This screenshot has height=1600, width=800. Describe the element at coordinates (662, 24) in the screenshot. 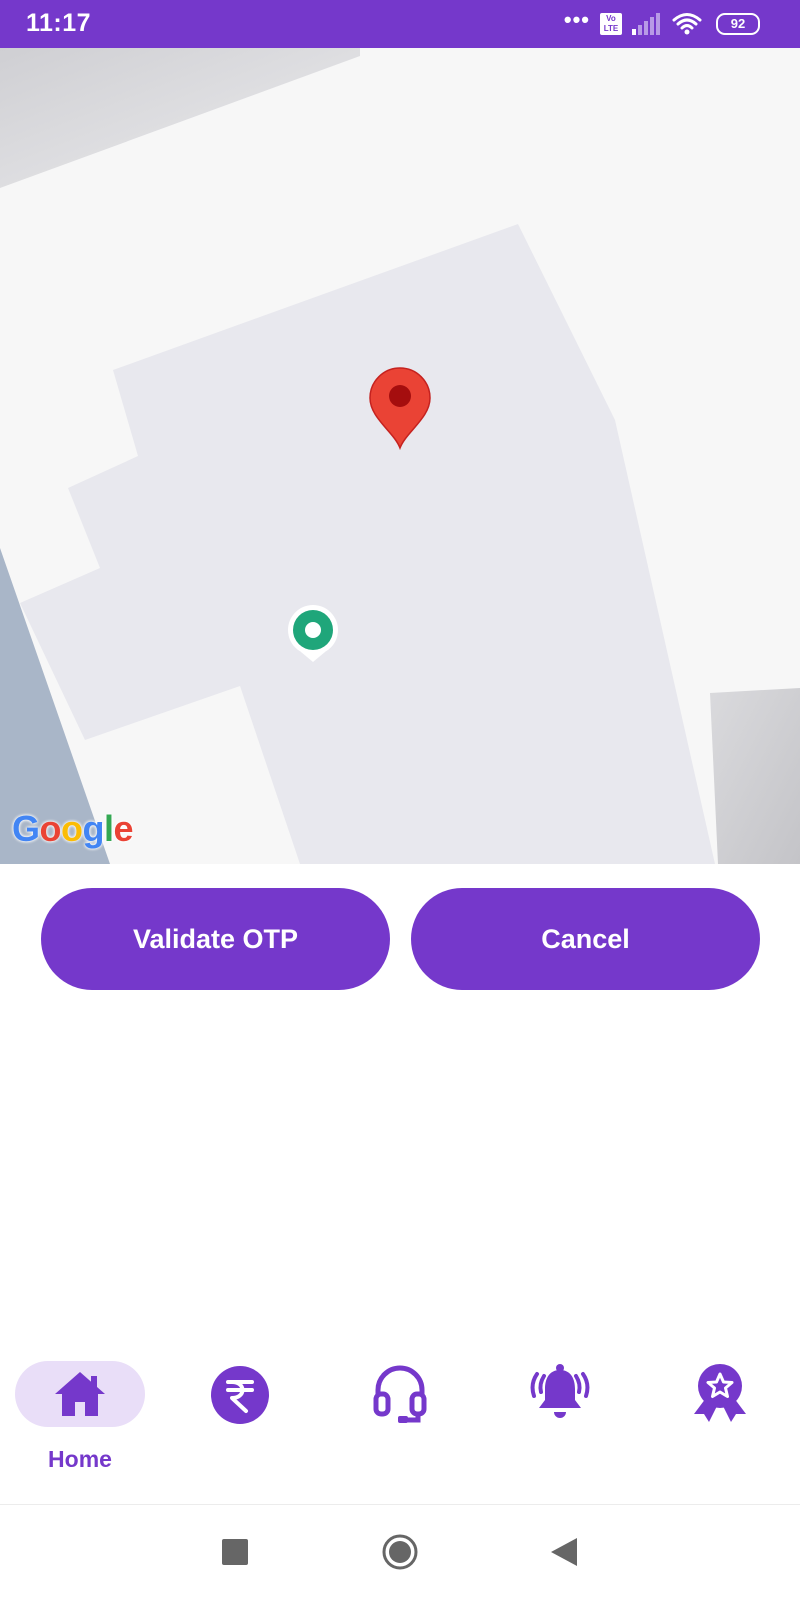

I see `status-icons: ••• Vo LTE 92` at that location.